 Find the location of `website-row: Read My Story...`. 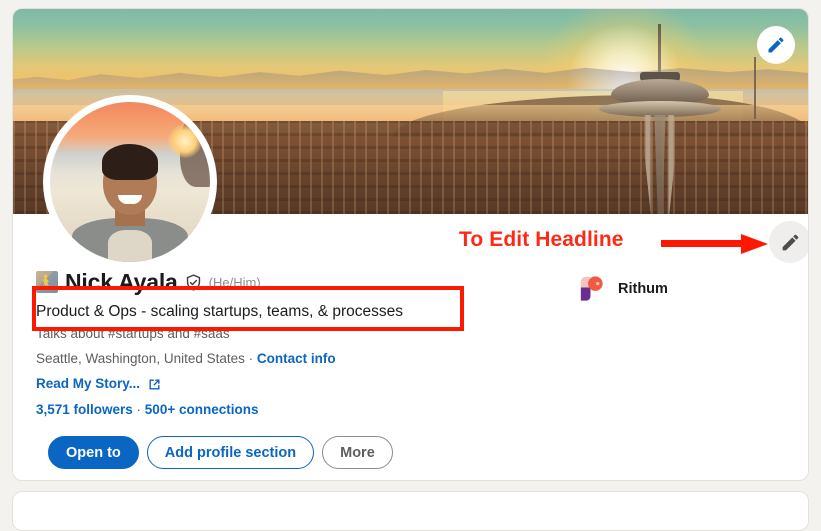

website-row: Read My Story... is located at coordinates (286, 384).